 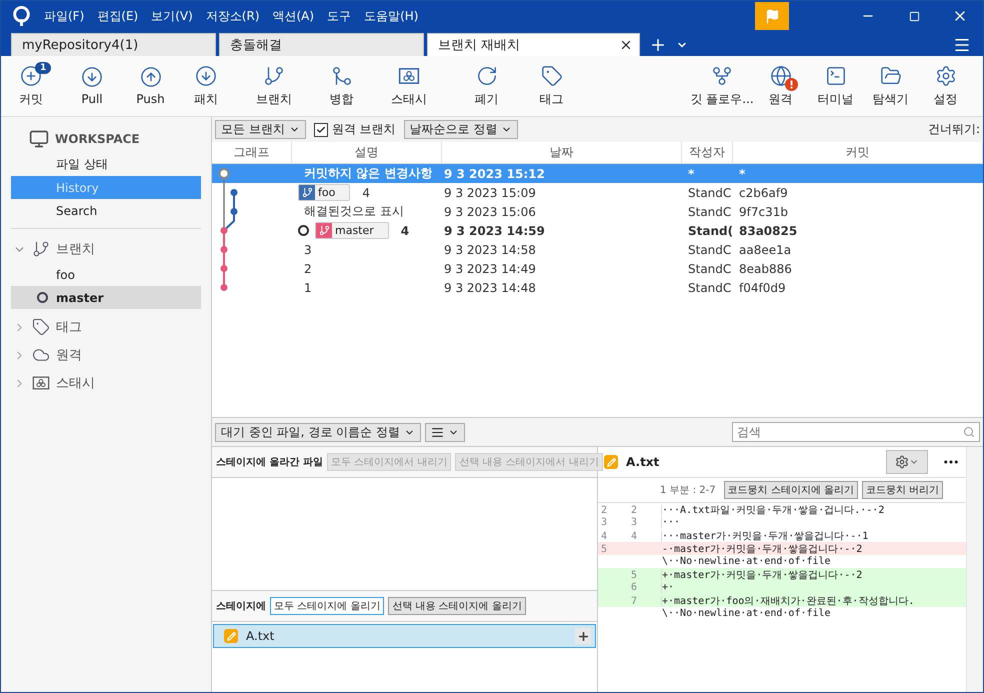 What do you see at coordinates (969, 432) in the screenshot?
I see `search-icon` at bounding box center [969, 432].